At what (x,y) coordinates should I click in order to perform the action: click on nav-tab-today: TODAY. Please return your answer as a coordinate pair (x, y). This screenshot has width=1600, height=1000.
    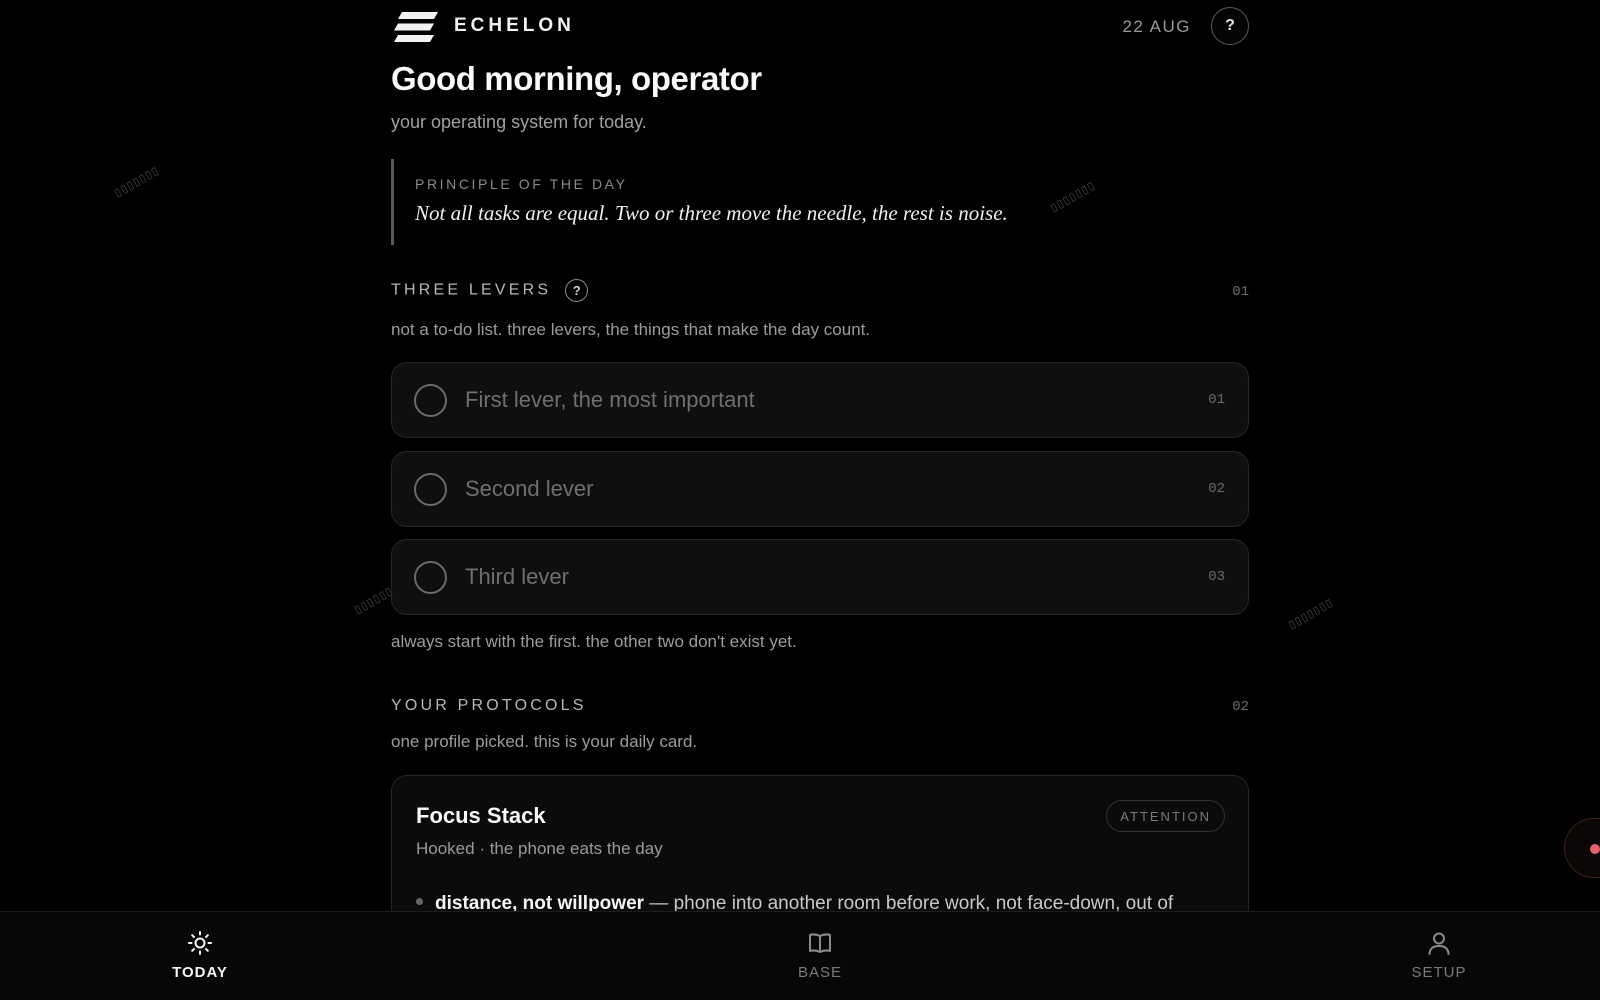
    Looking at the image, I should click on (200, 955).